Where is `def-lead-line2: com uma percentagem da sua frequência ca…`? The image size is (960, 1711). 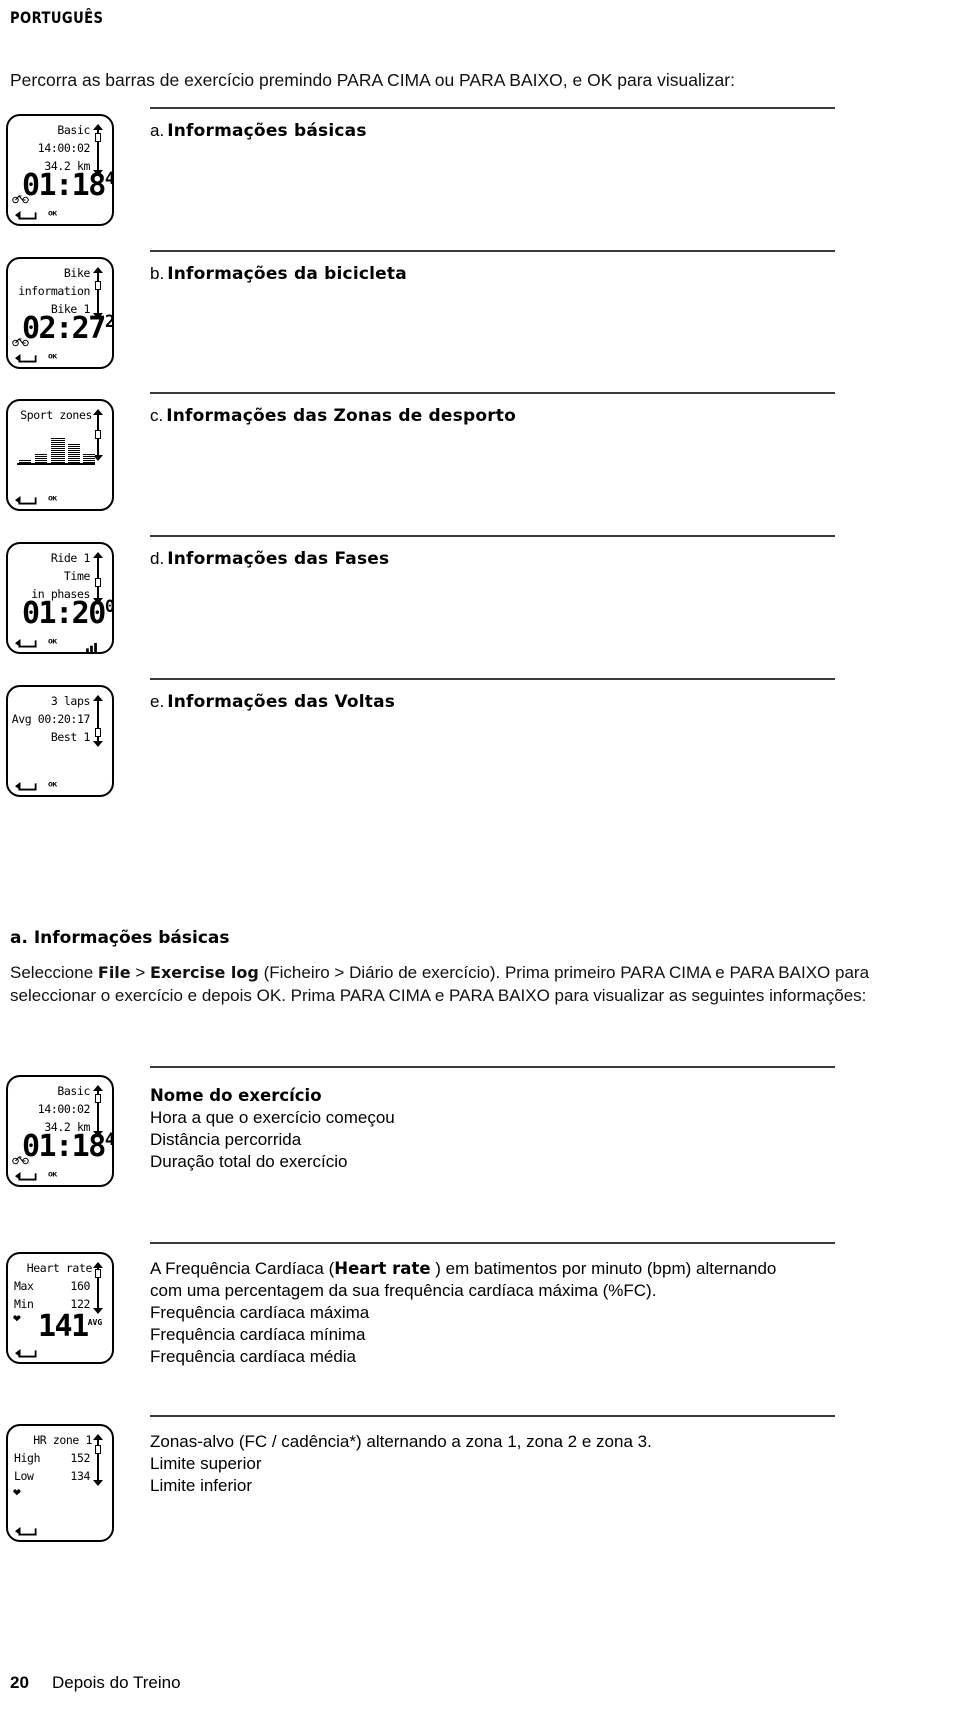 def-lead-line2: com uma percentagem da sua frequência ca… is located at coordinates (403, 1290).